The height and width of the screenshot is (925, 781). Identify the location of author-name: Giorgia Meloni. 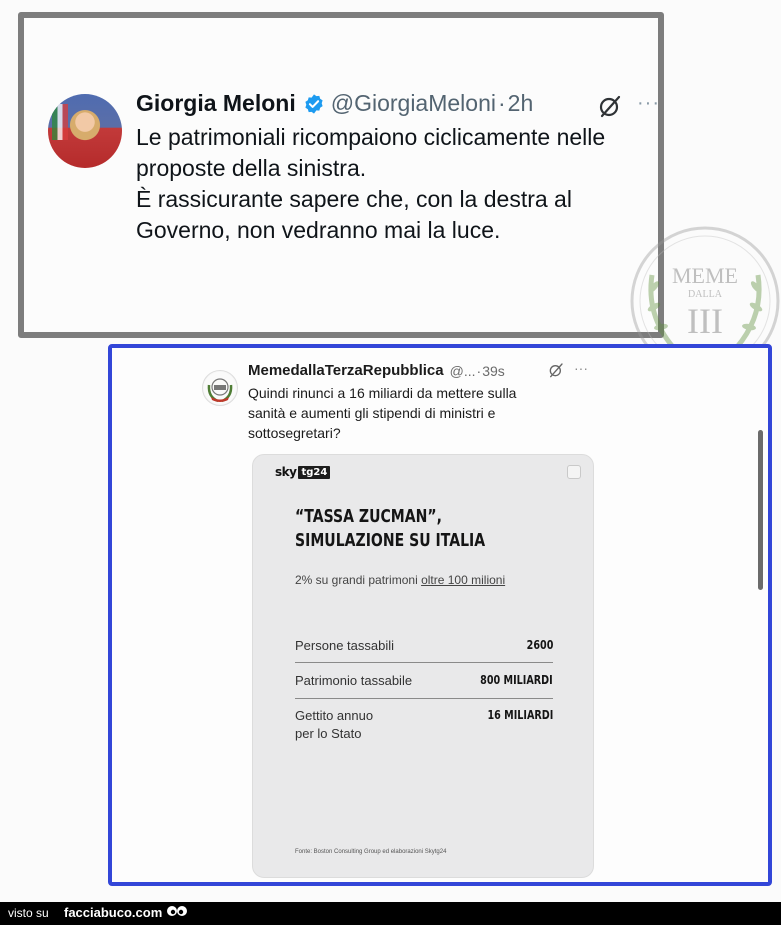
(216, 103).